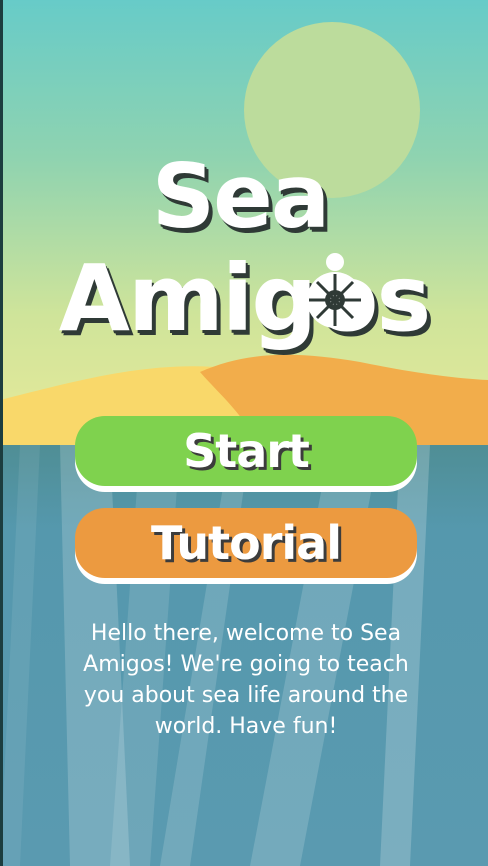 This screenshot has height=866, width=488. What do you see at coordinates (240, 196) in the screenshot?
I see `game-title-line1: Sea` at bounding box center [240, 196].